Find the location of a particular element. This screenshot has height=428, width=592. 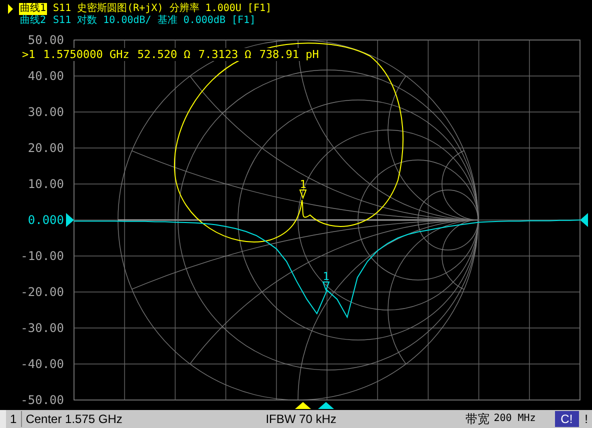

reference-level-right-icon is located at coordinates (584, 220).